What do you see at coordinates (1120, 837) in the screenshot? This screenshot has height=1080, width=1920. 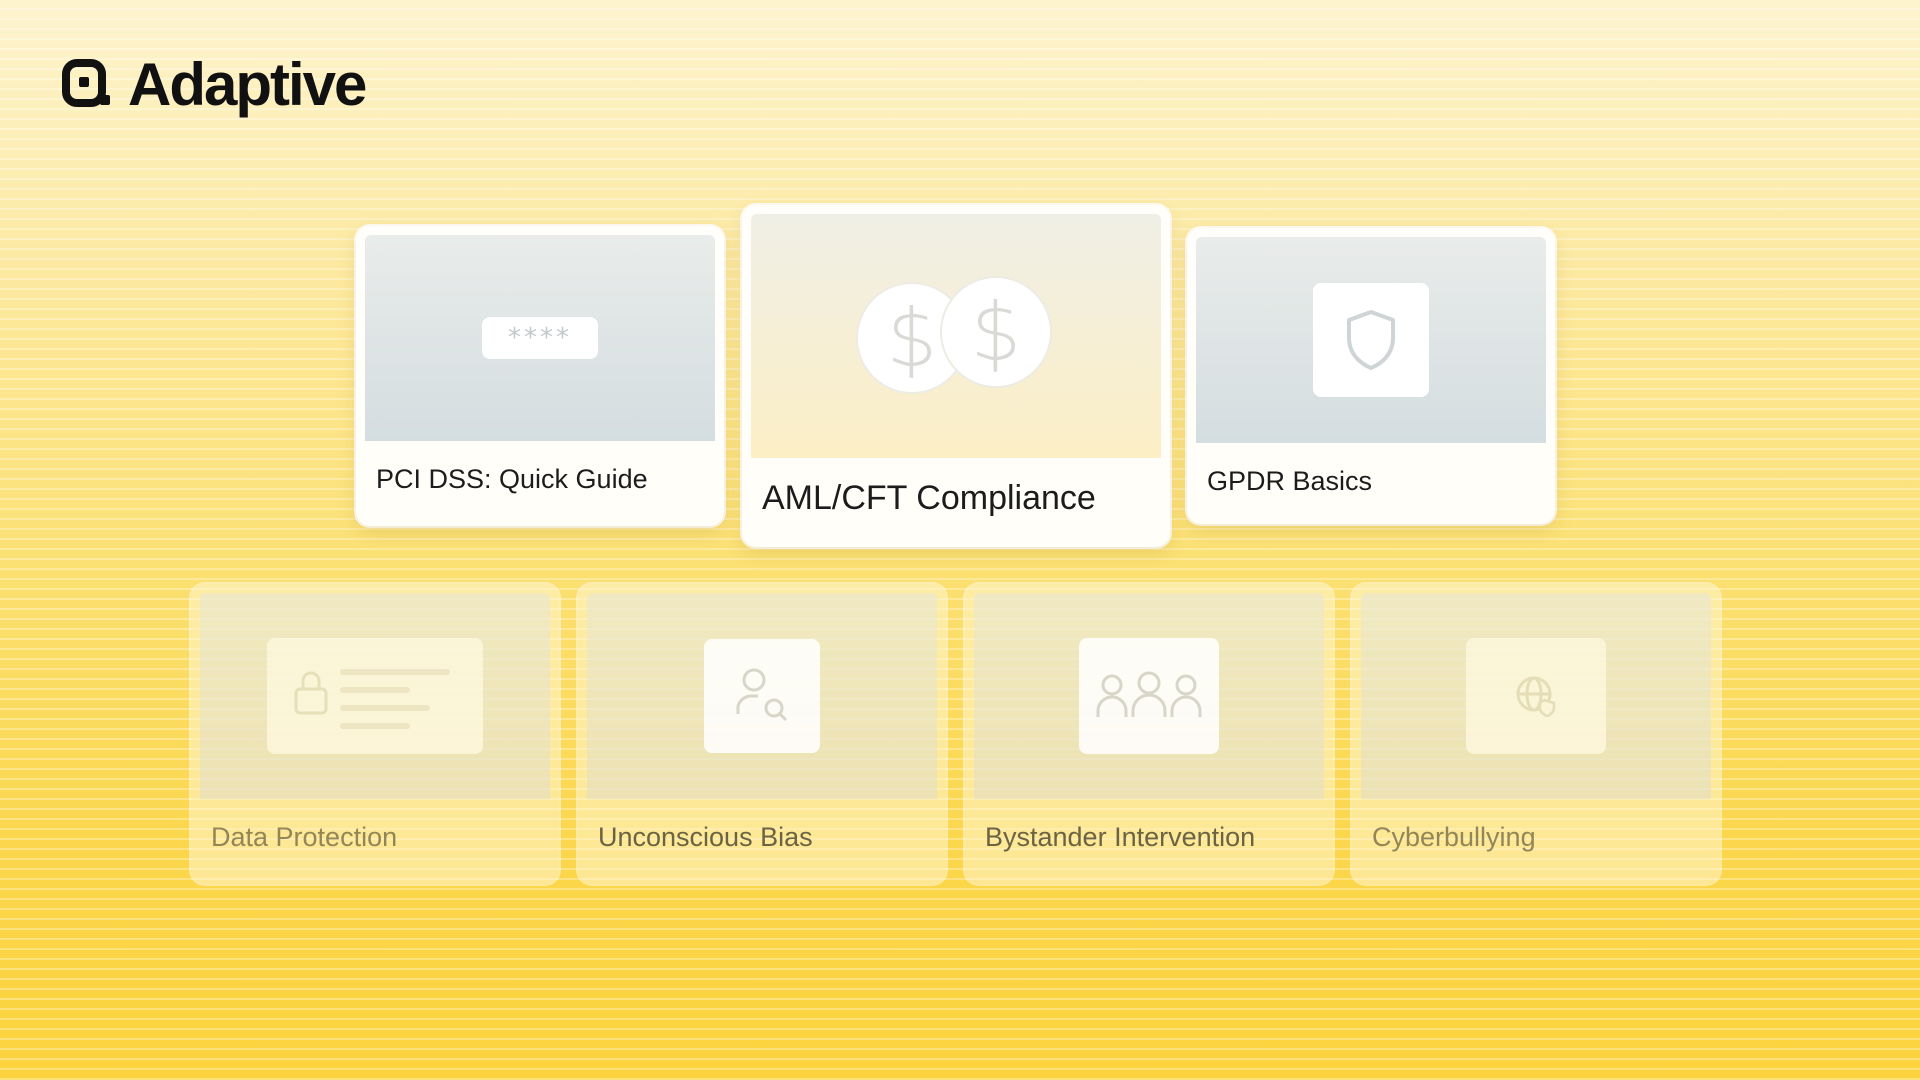 I see `course-title: Bystander Intervention` at bounding box center [1120, 837].